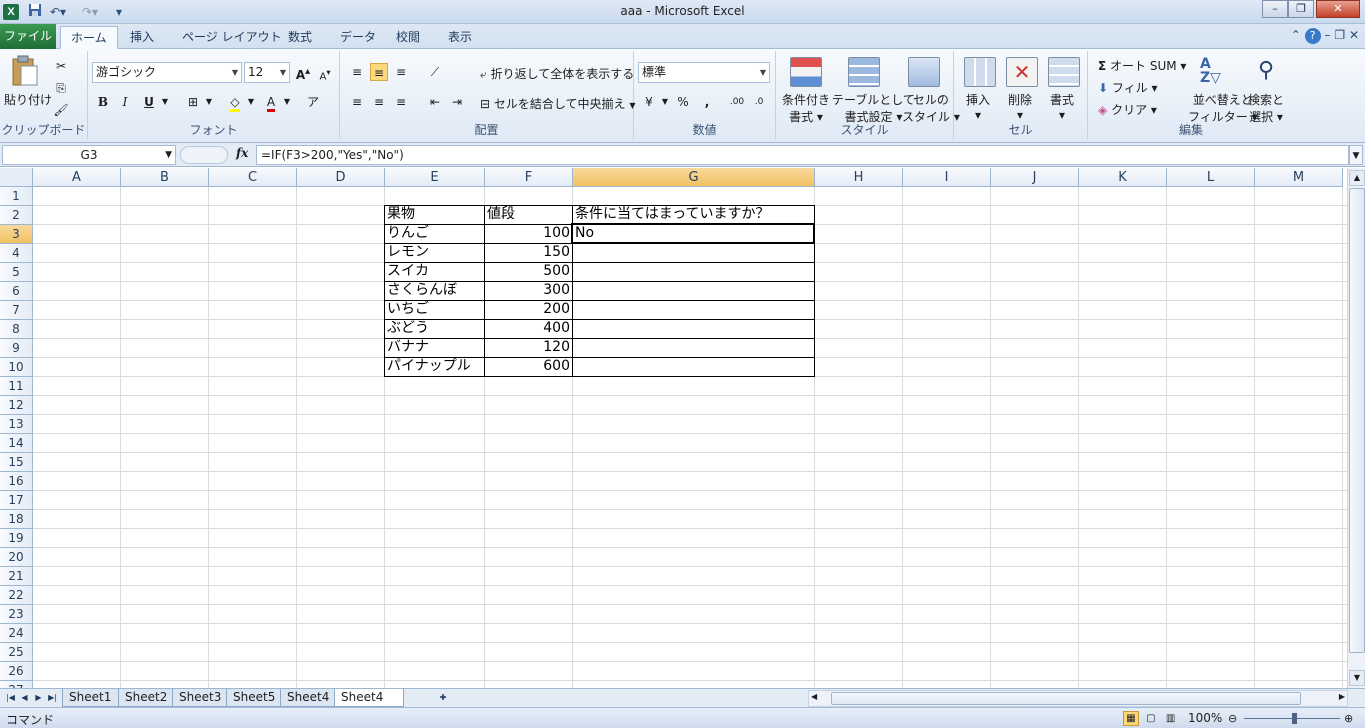 The image size is (1365, 728). Describe the element at coordinates (28, 99) in the screenshot. I see `paste-button: 貼り付け` at that location.